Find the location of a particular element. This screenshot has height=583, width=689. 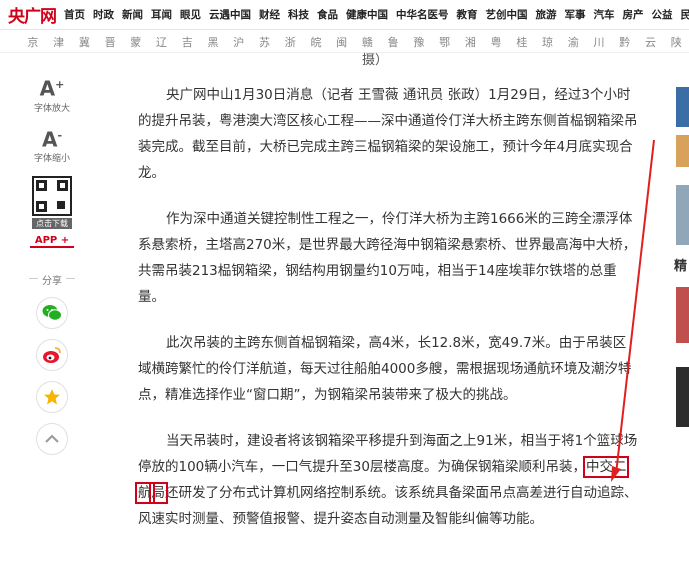

province-link: 蒙 is located at coordinates (136, 42).